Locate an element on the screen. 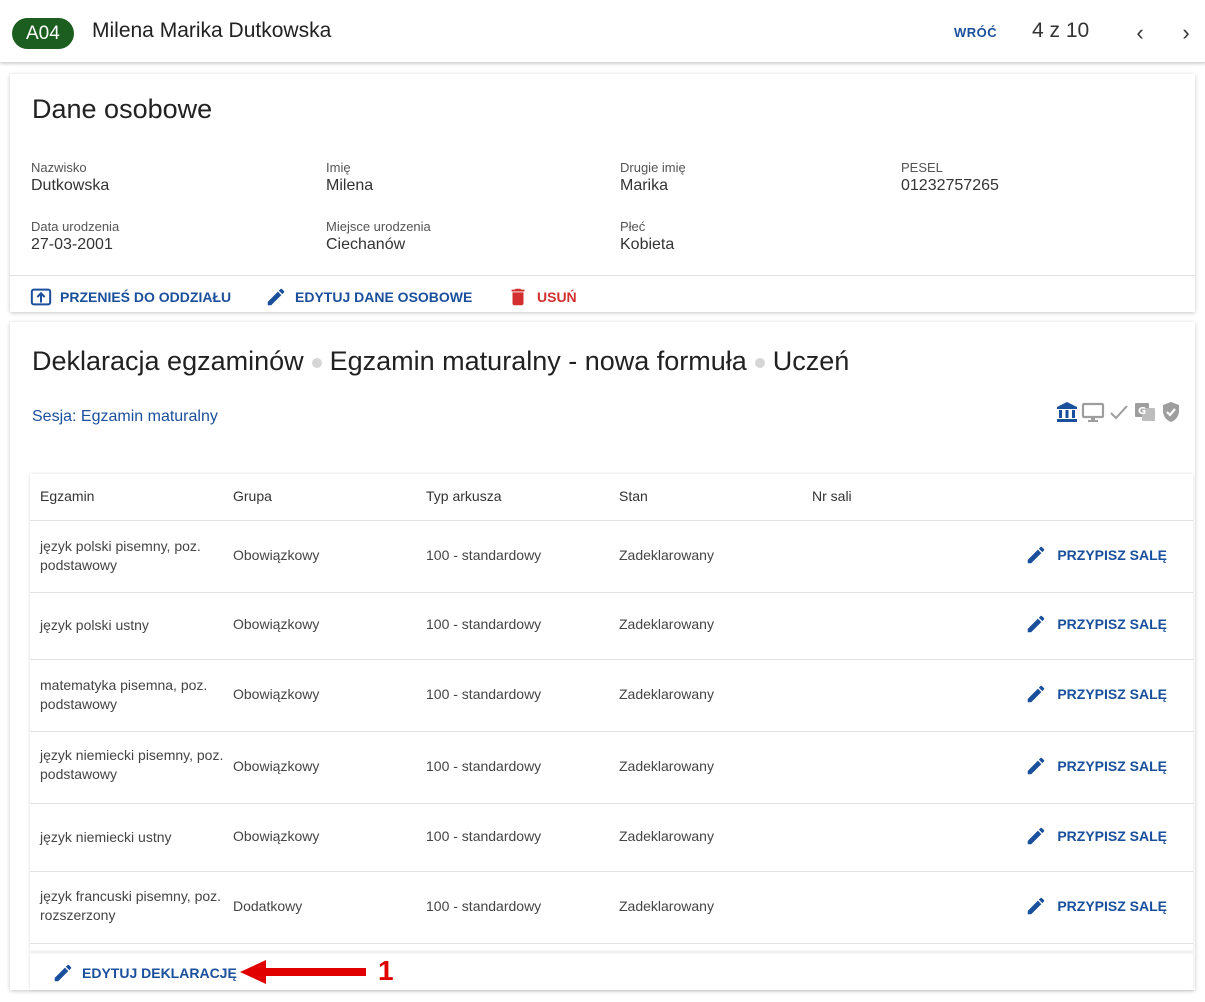 This screenshot has height=1002, width=1205. declaration-title-part: Egzamin maturalny - nowa formuła is located at coordinates (538, 361).